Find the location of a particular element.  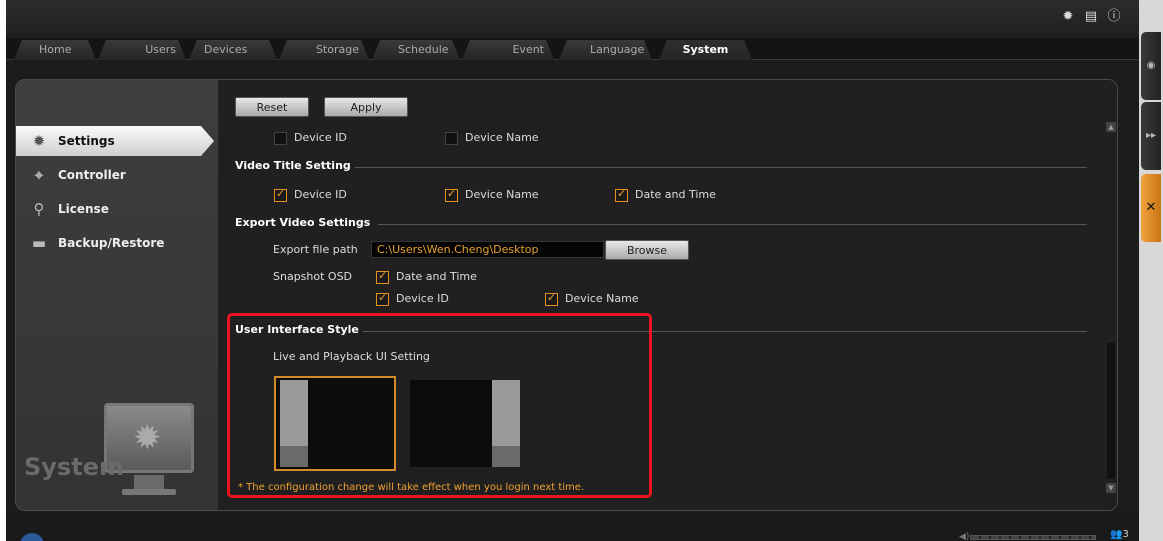

video-device-name-label: Device Name is located at coordinates (502, 194).